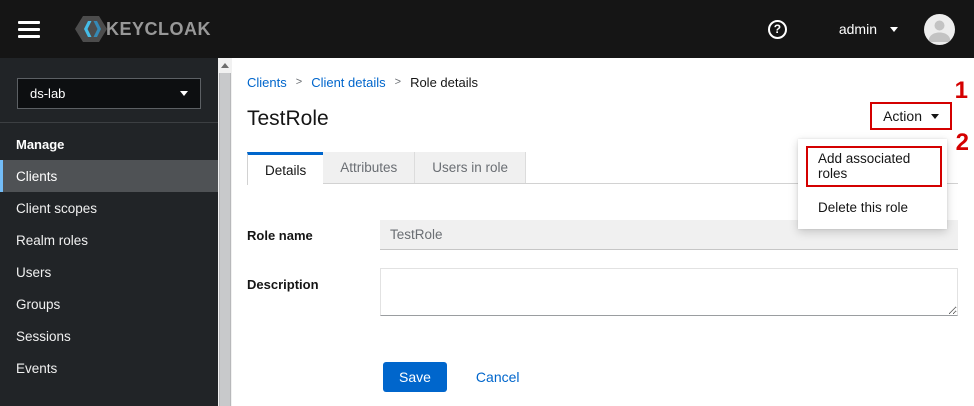  What do you see at coordinates (487, 29) in the screenshot?
I see `top-bar: KEYCLOAK ? admin` at bounding box center [487, 29].